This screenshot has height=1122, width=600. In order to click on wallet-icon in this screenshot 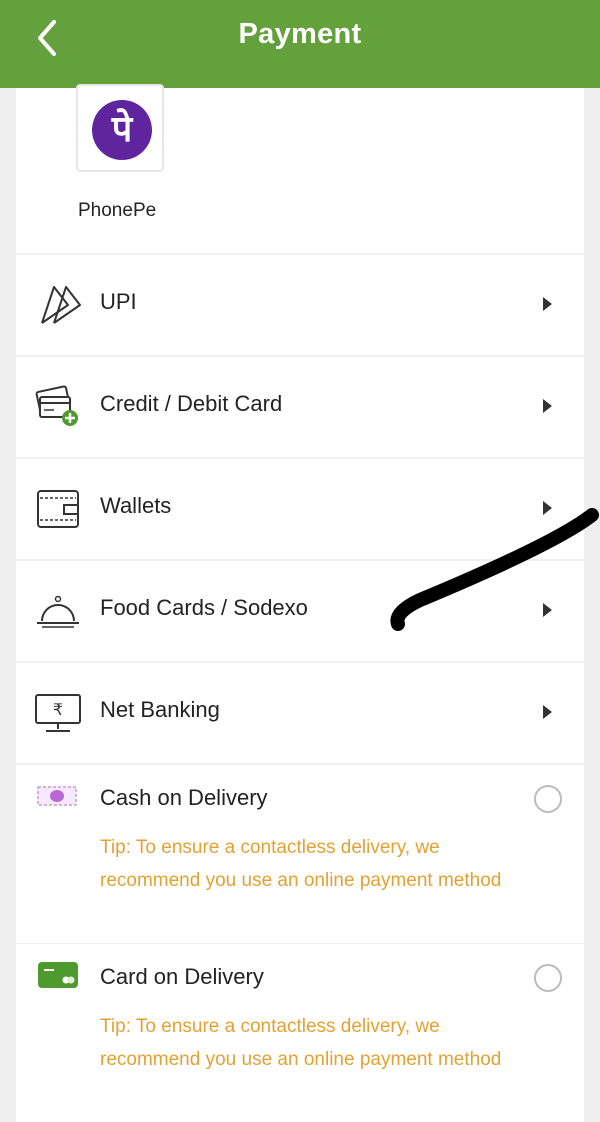, I will do `click(58, 509)`.